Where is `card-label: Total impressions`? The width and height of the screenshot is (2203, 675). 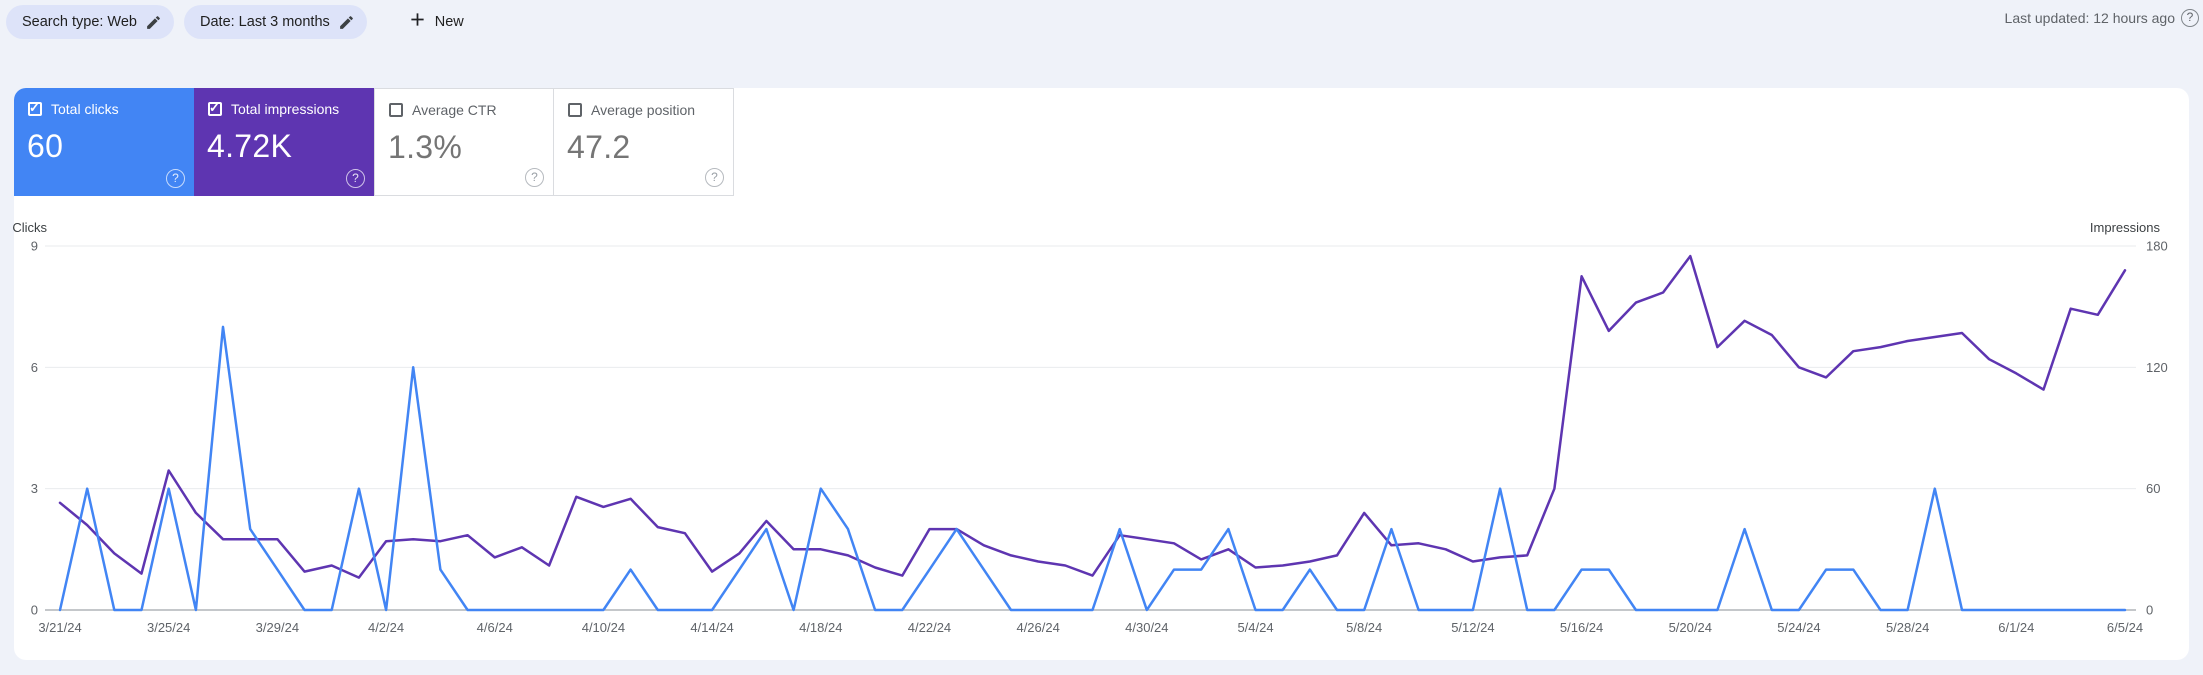
card-label: Total impressions is located at coordinates (285, 109).